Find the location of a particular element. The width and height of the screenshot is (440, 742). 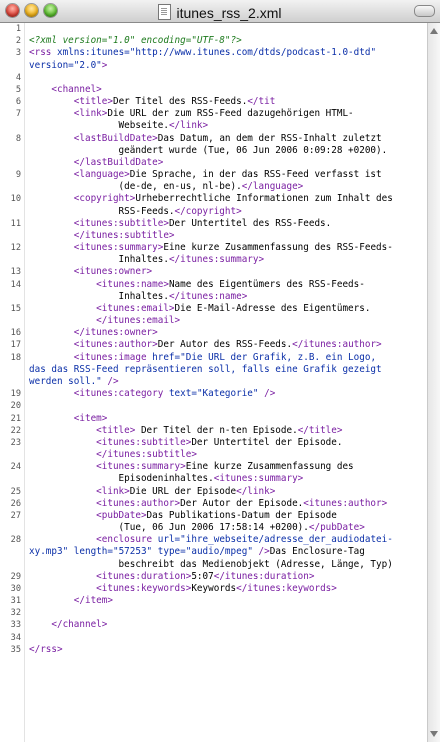

code-token-text: Der Autor des RSS-Feeds. is located at coordinates (225, 345).